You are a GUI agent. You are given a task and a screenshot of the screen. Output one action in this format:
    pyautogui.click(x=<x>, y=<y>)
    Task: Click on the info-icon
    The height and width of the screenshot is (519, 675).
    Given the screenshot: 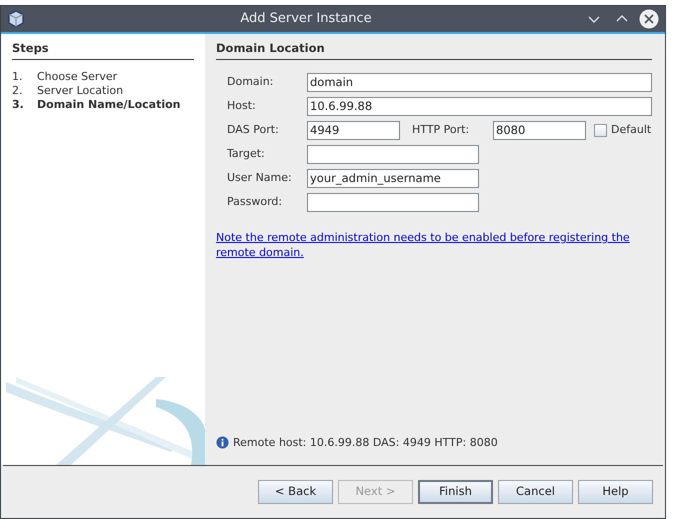 What is the action you would take?
    pyautogui.click(x=222, y=443)
    